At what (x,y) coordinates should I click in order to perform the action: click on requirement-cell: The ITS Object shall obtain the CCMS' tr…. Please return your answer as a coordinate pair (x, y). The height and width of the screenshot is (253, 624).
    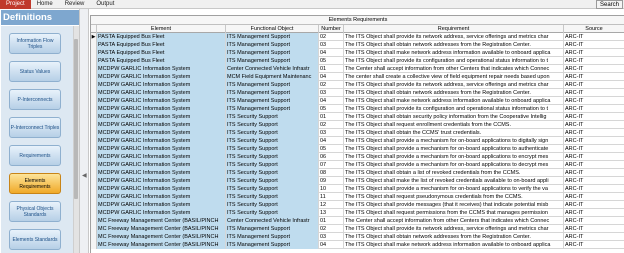
    Looking at the image, I should click on (454, 133).